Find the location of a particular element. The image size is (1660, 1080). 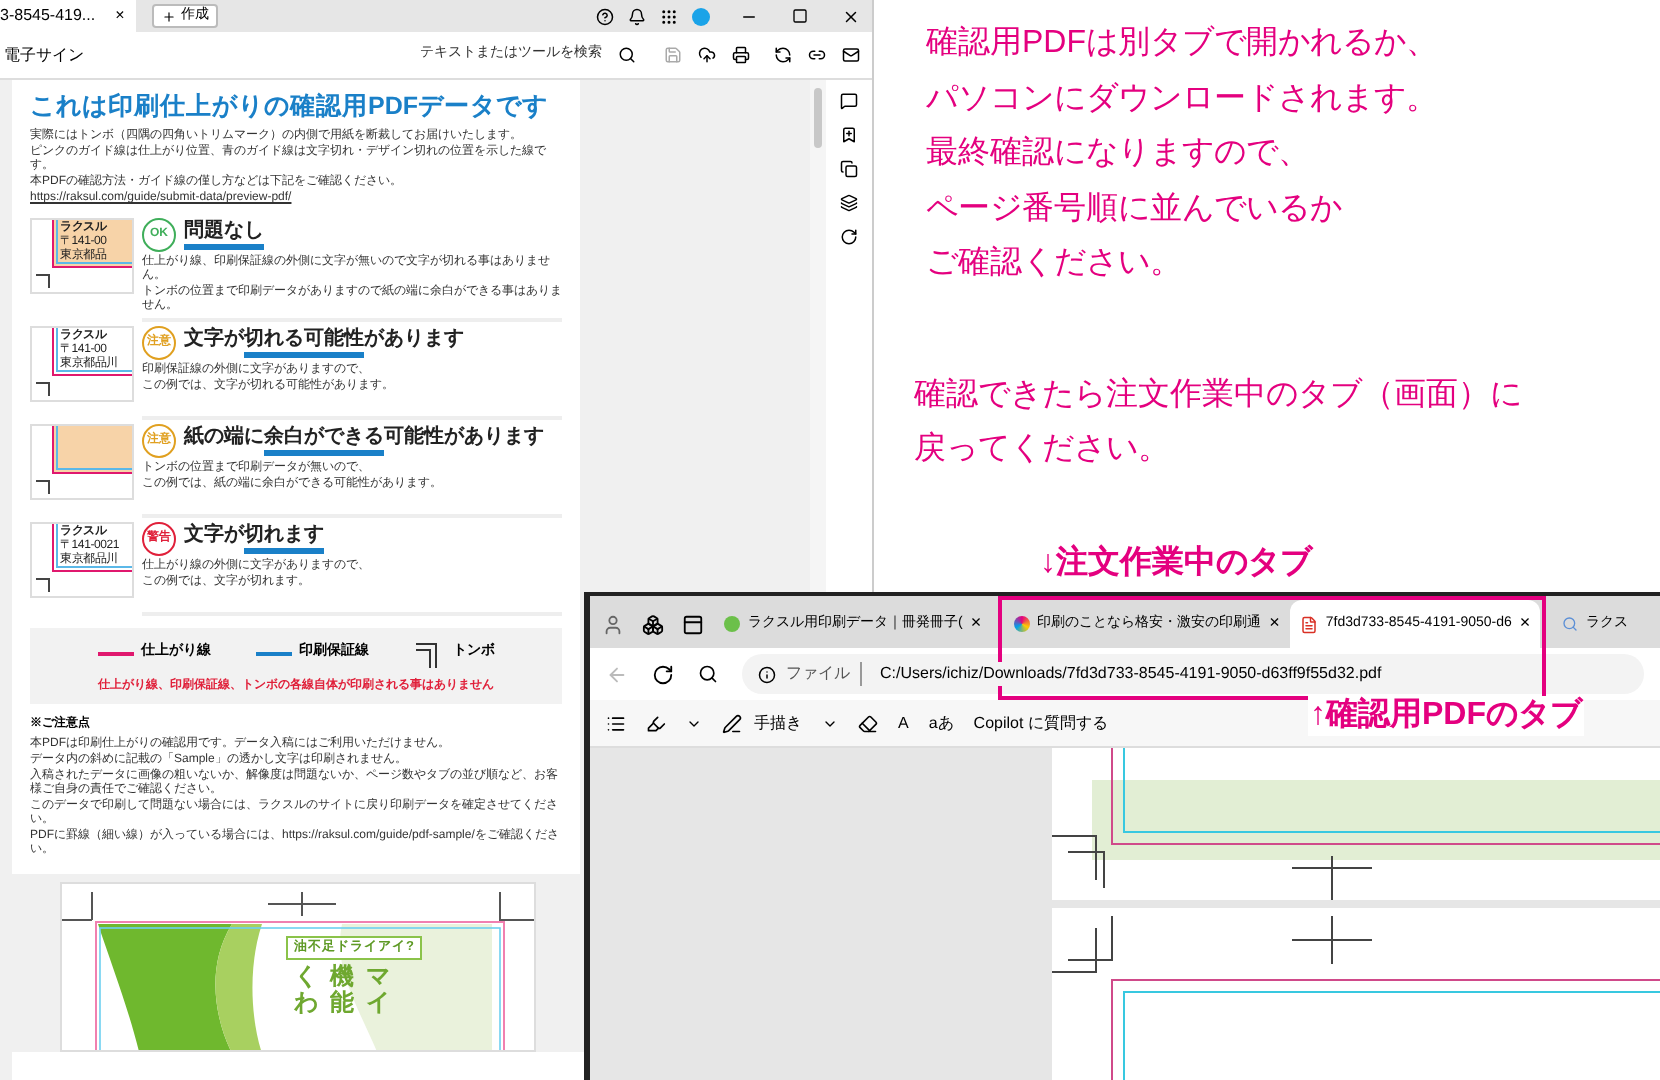

eraser-icon is located at coordinates (868, 723).